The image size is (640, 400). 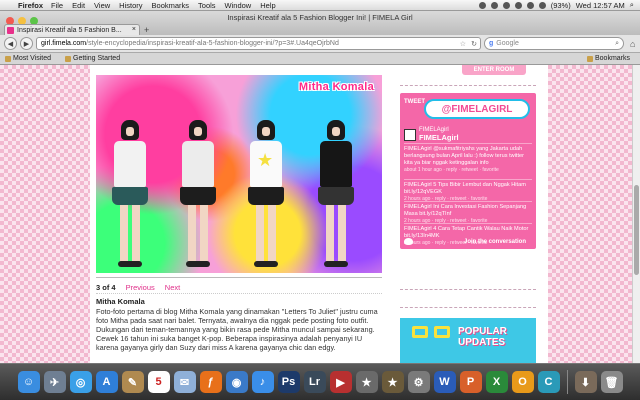 What do you see at coordinates (80, 382) in the screenshot?
I see `safari-icon: ◎` at bounding box center [80, 382].